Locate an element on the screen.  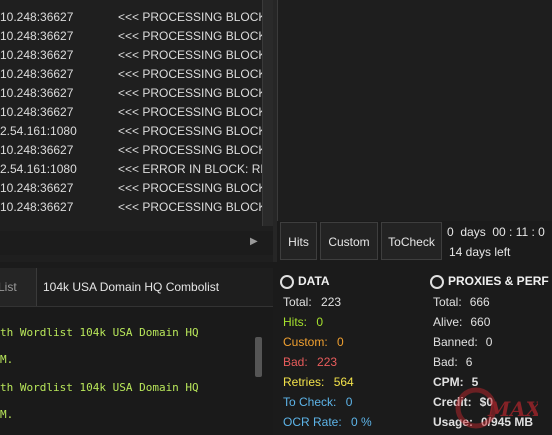
proxy-stat-label: Total: is located at coordinates (447, 302).